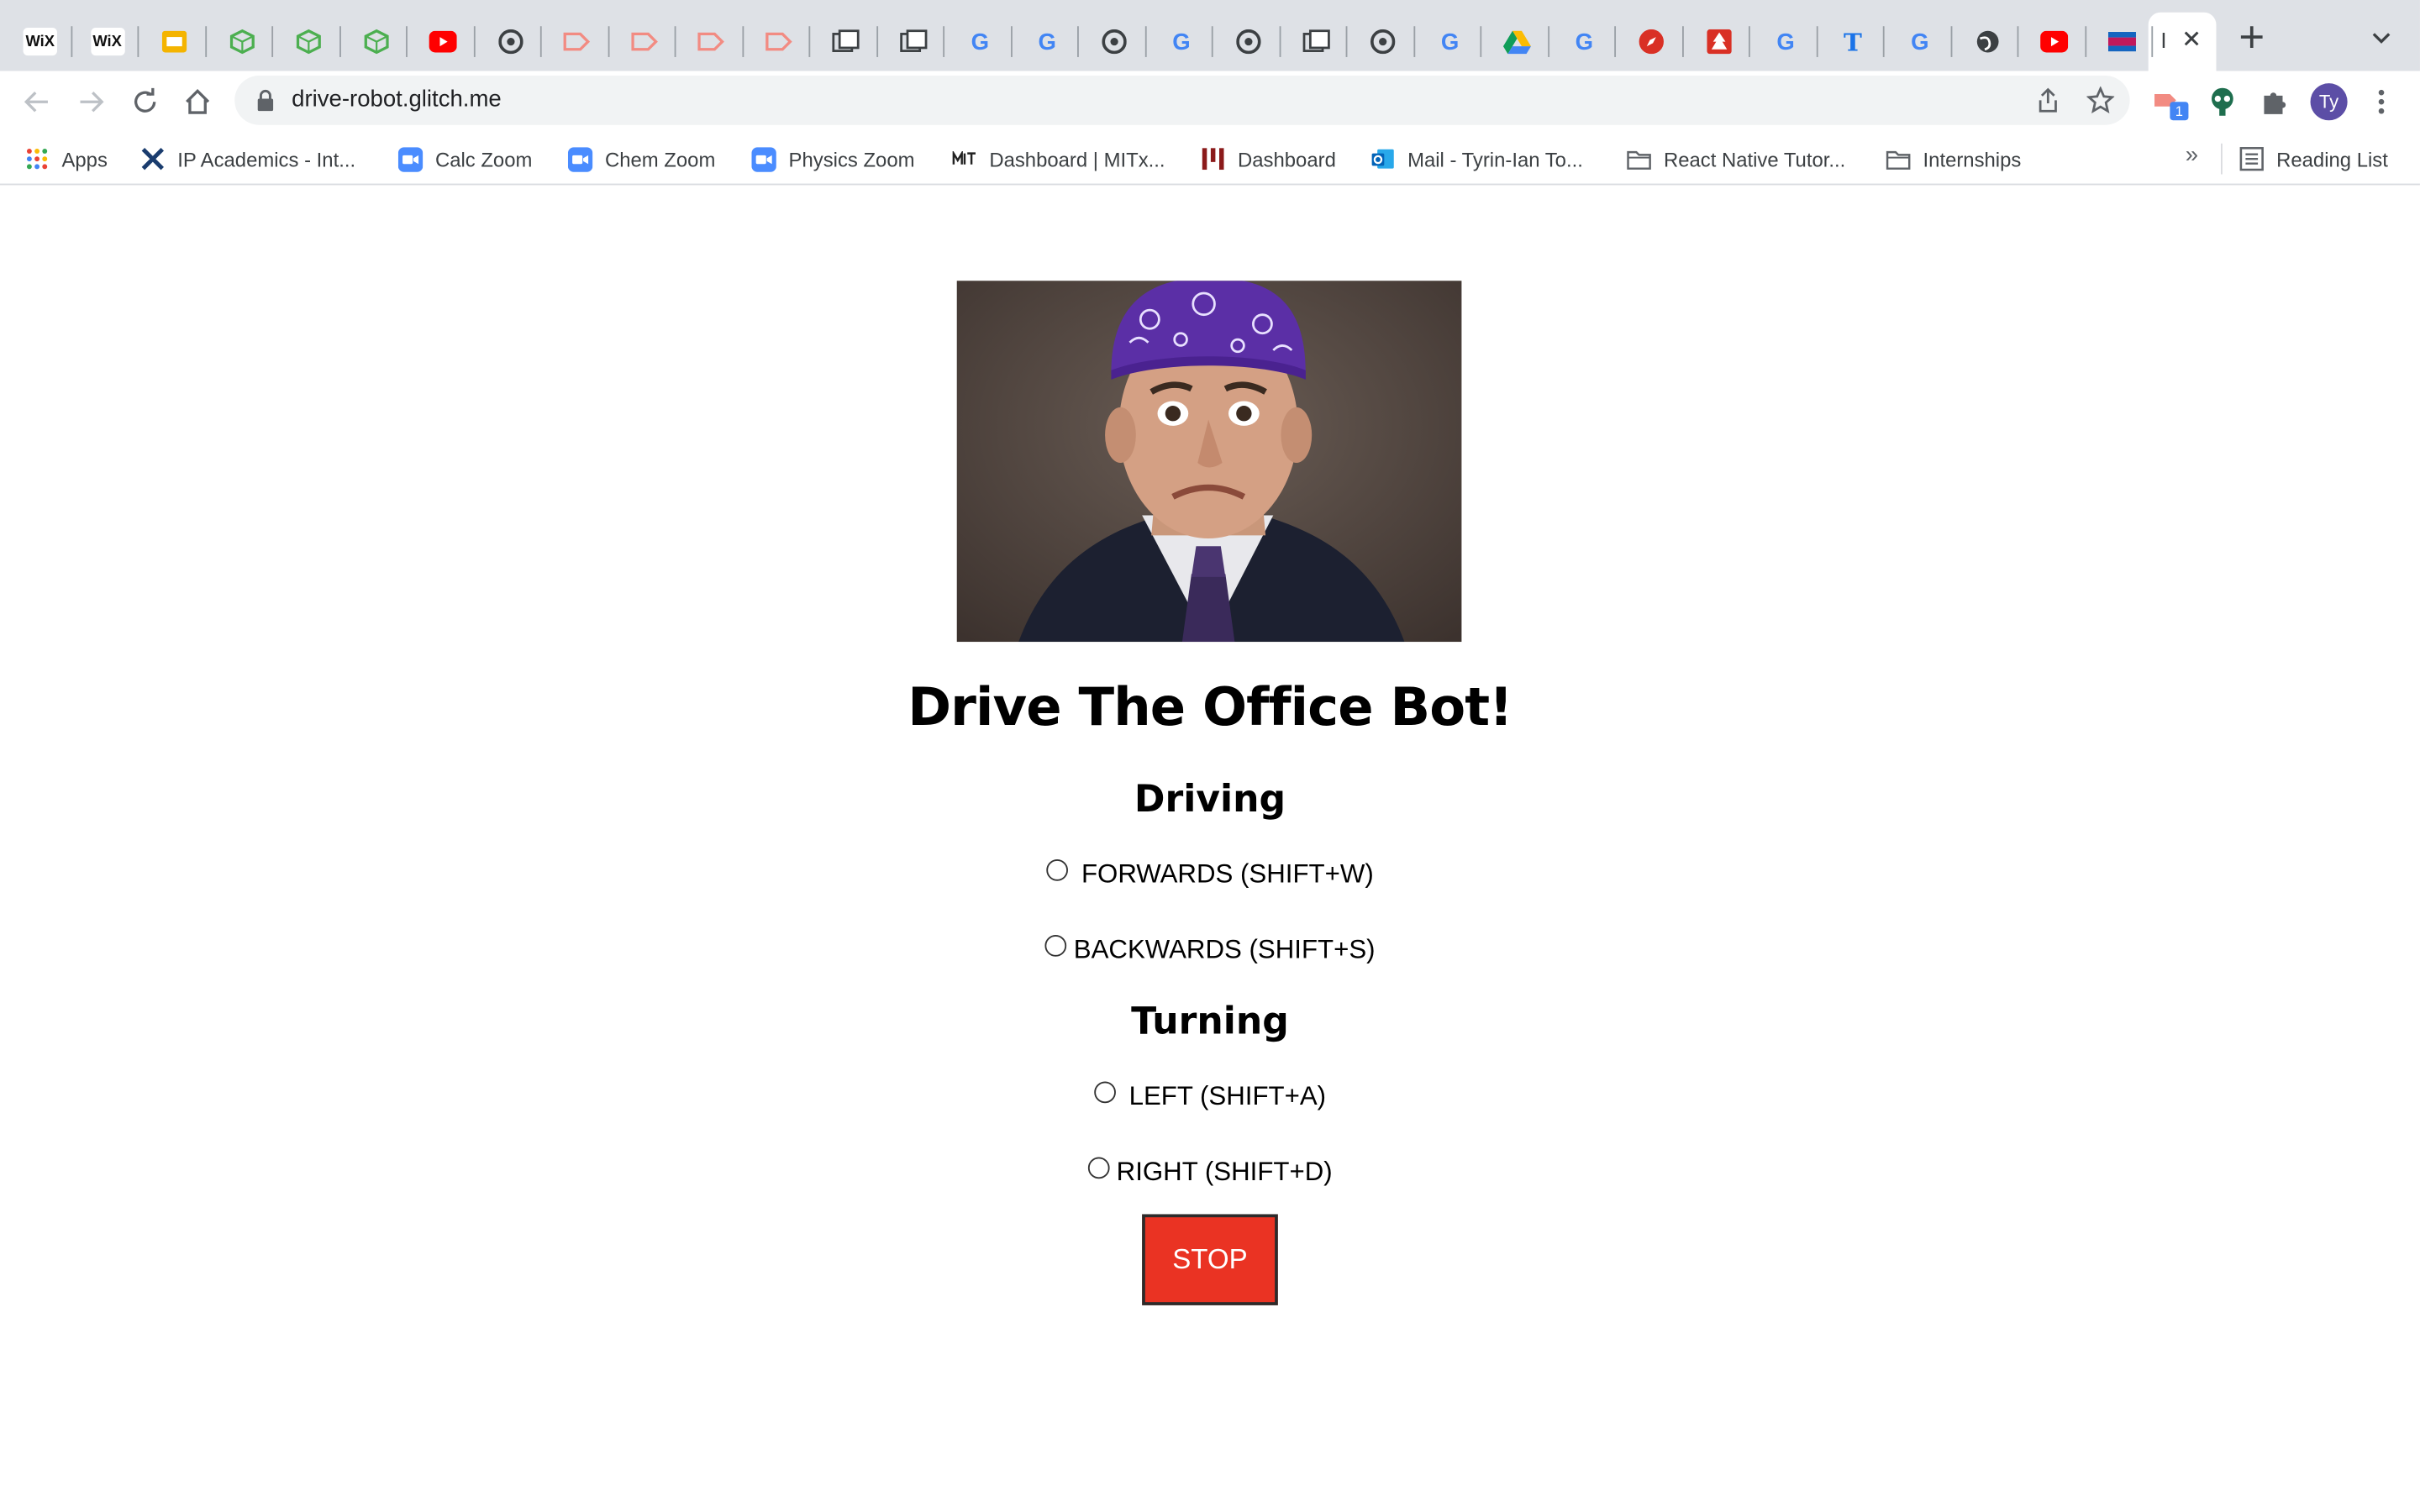 The width and height of the screenshot is (2420, 1512). I want to click on home-button, so click(197, 101).